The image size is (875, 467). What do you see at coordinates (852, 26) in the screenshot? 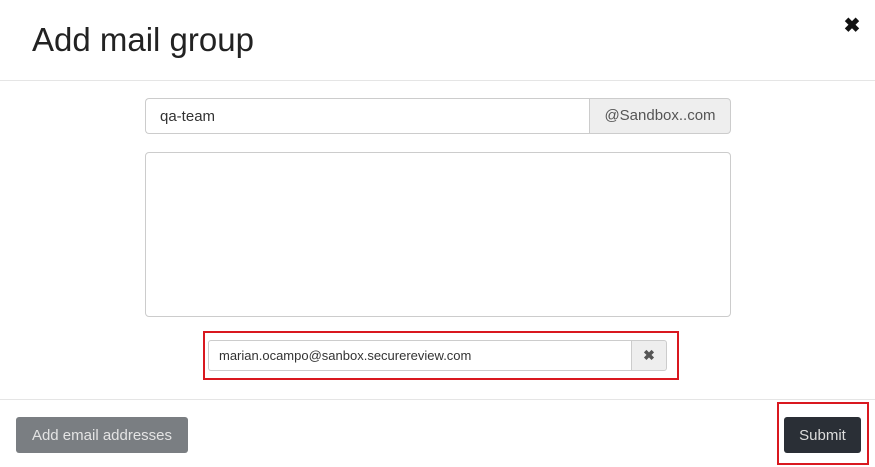
I see `close-icon: ✖` at bounding box center [852, 26].